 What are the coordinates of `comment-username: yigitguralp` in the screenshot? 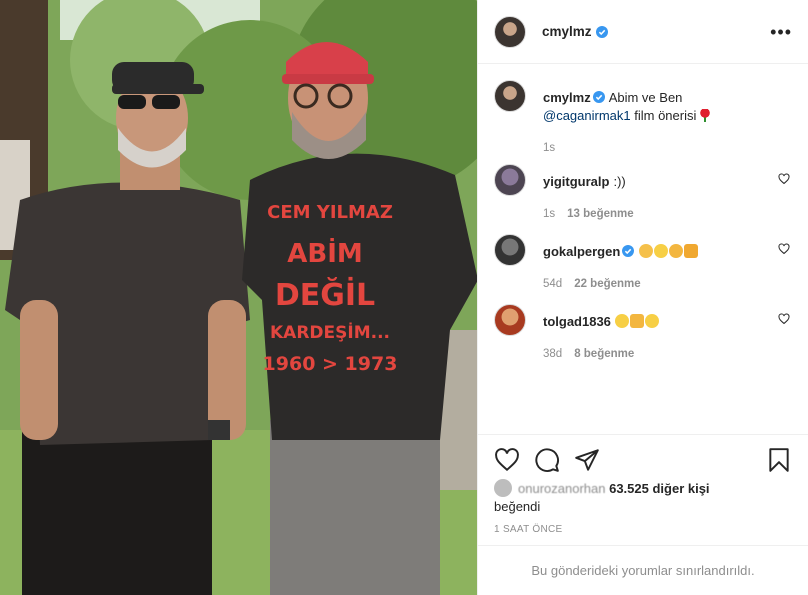 It's located at (576, 181).